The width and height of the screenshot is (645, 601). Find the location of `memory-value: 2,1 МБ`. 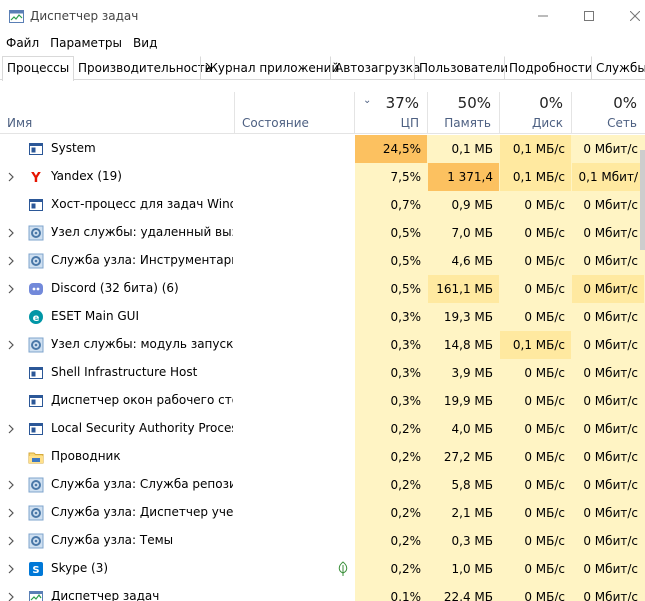

memory-value: 2,1 МБ is located at coordinates (464, 513).